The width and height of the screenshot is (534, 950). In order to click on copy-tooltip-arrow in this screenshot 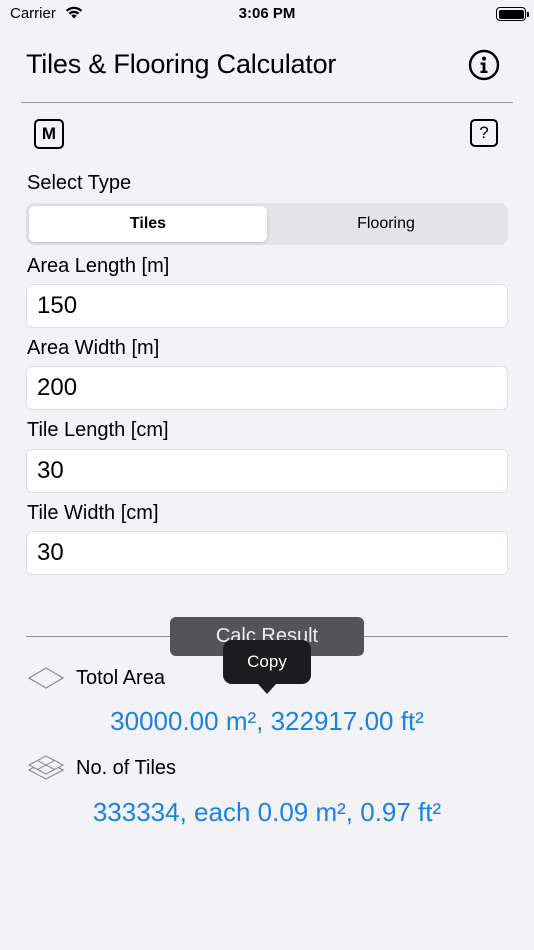, I will do `click(267, 689)`.